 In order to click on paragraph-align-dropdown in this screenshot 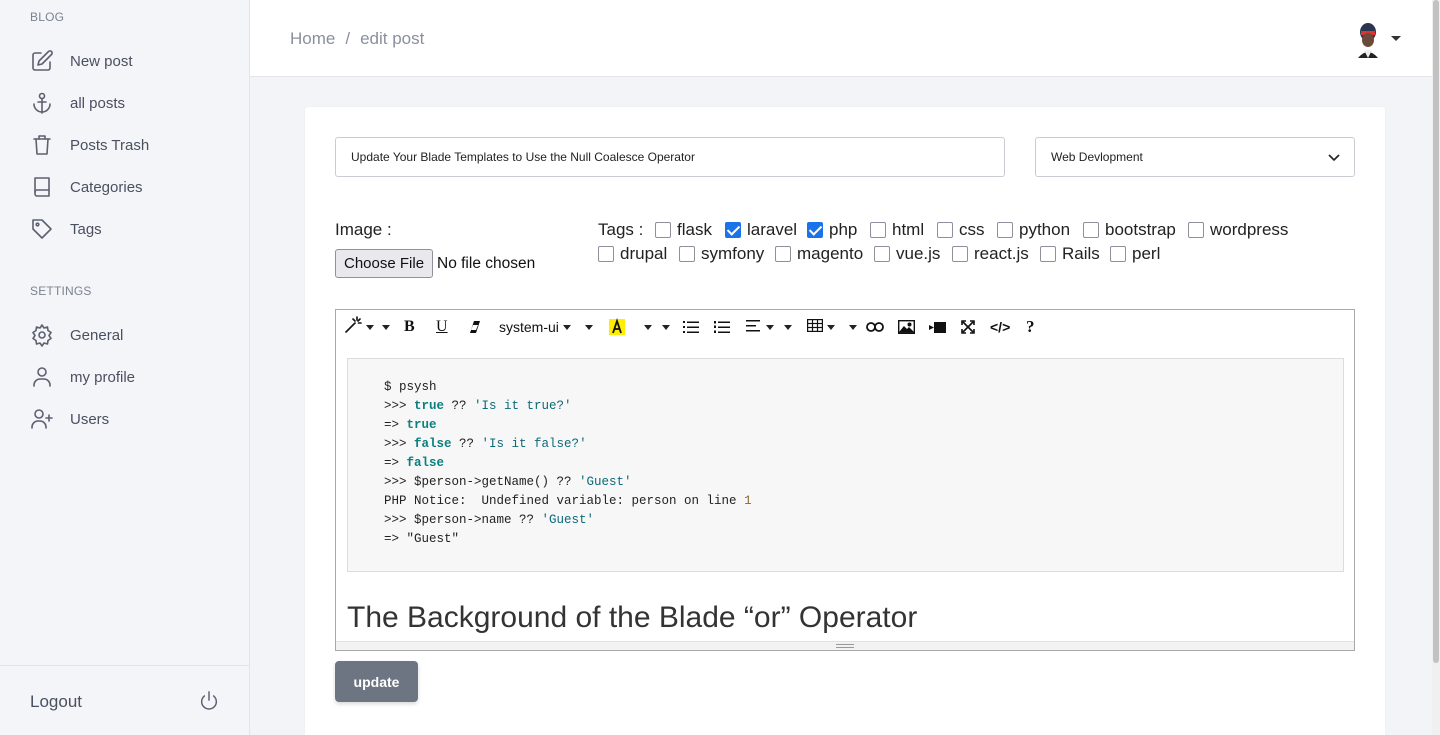, I will do `click(769, 327)`.